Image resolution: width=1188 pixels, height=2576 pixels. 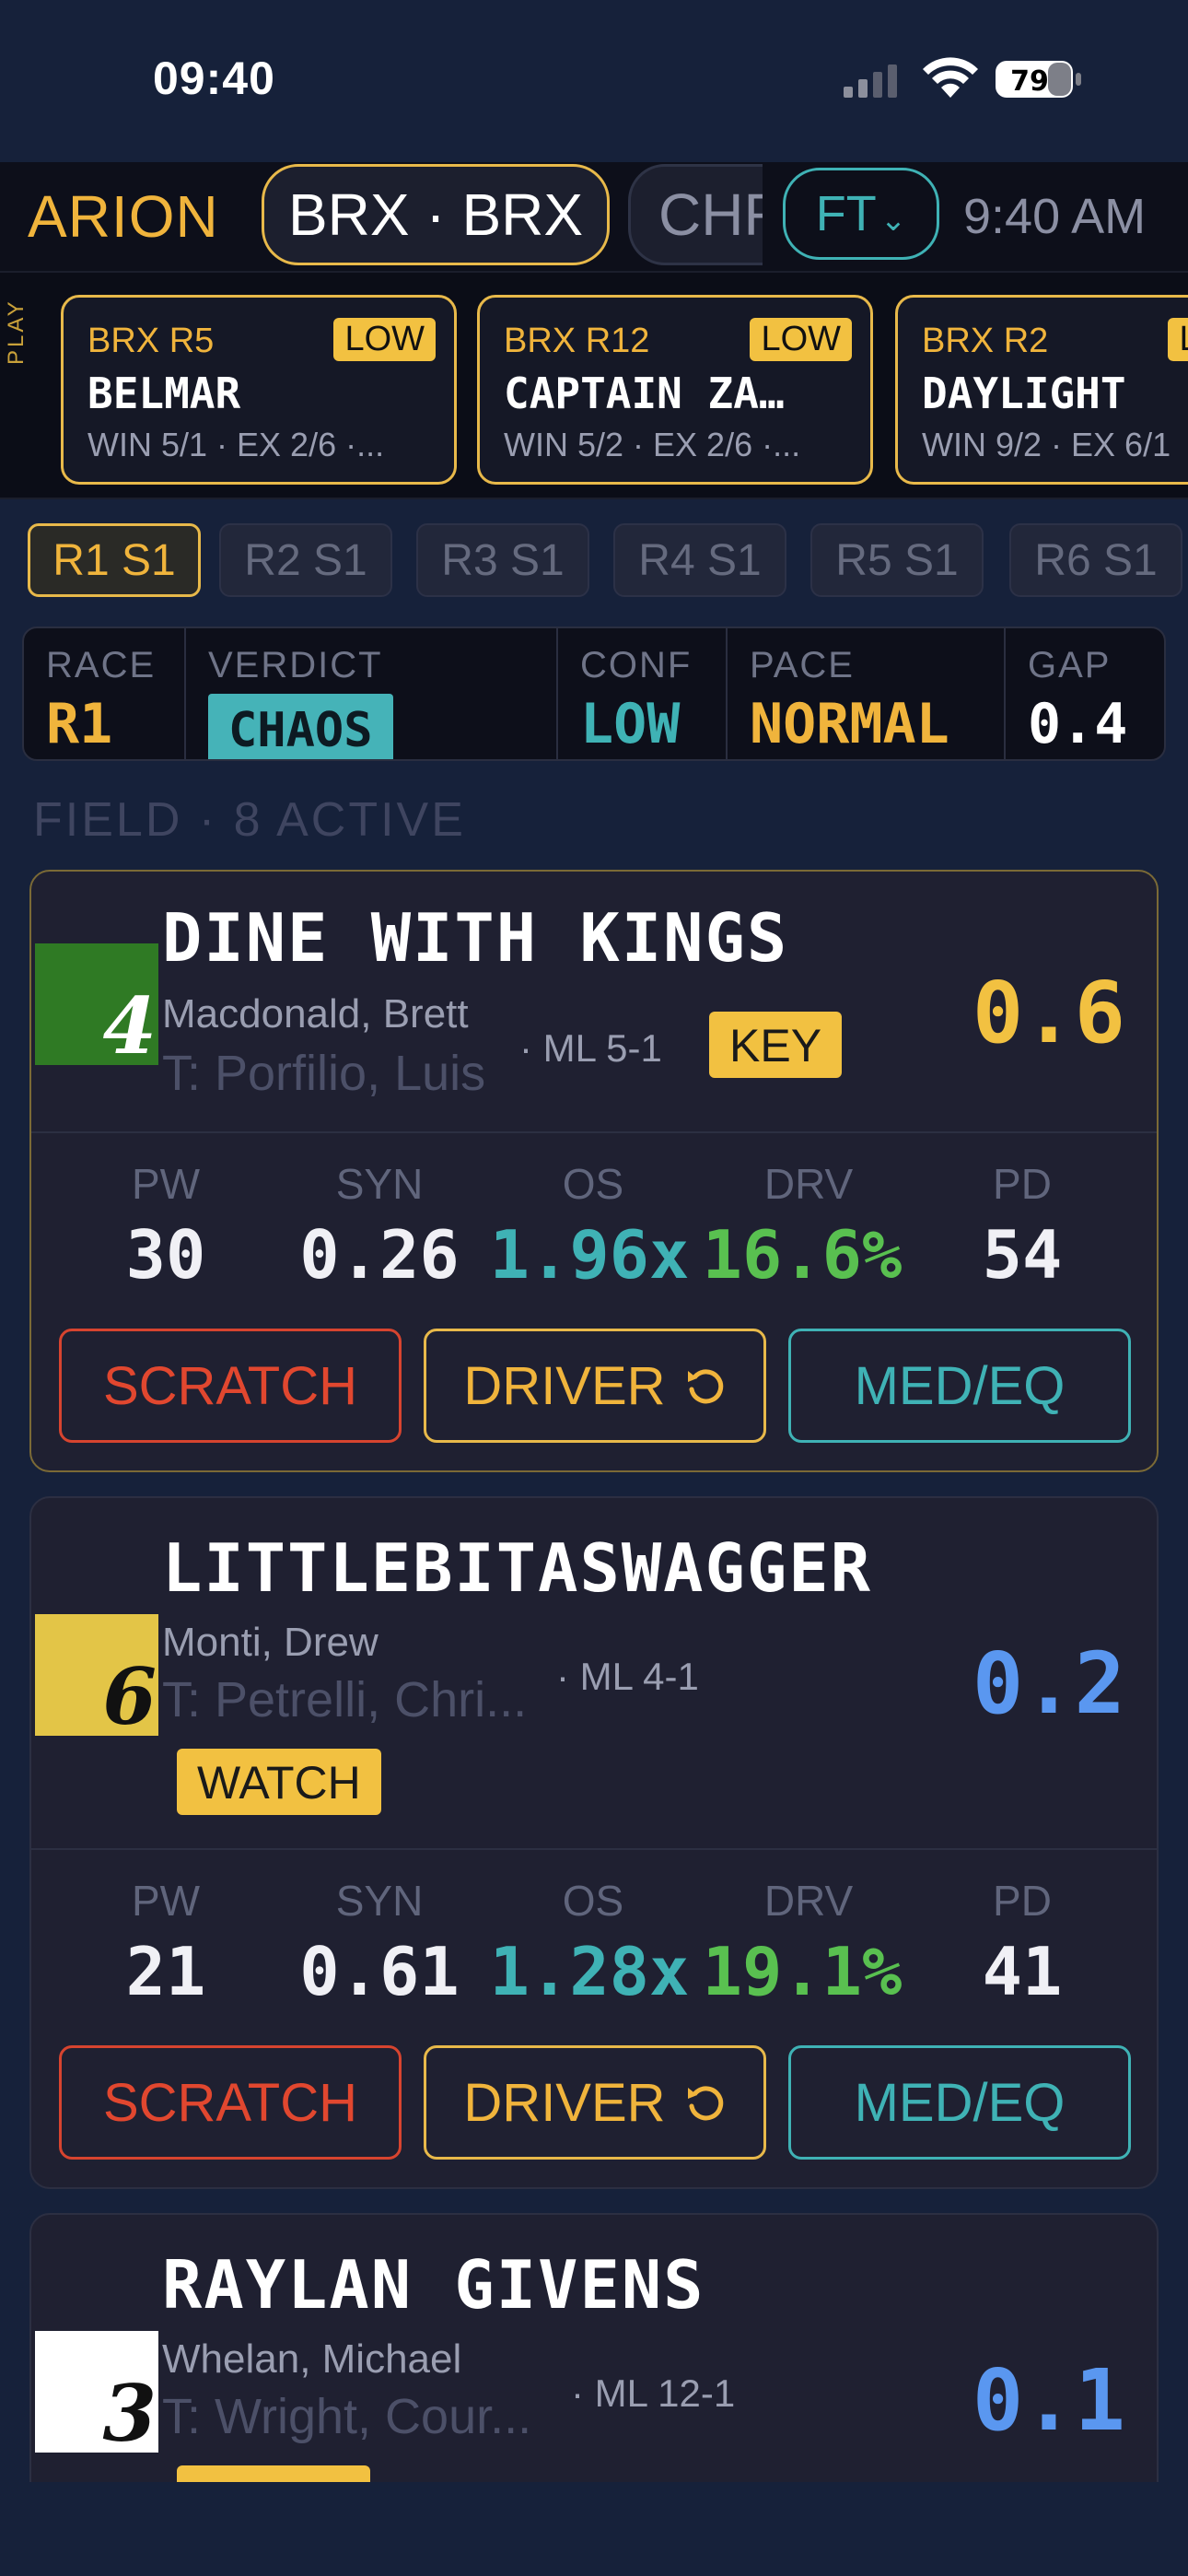 I want to click on horse-name: RAYLAN GIVENS, so click(x=433, y=2285).